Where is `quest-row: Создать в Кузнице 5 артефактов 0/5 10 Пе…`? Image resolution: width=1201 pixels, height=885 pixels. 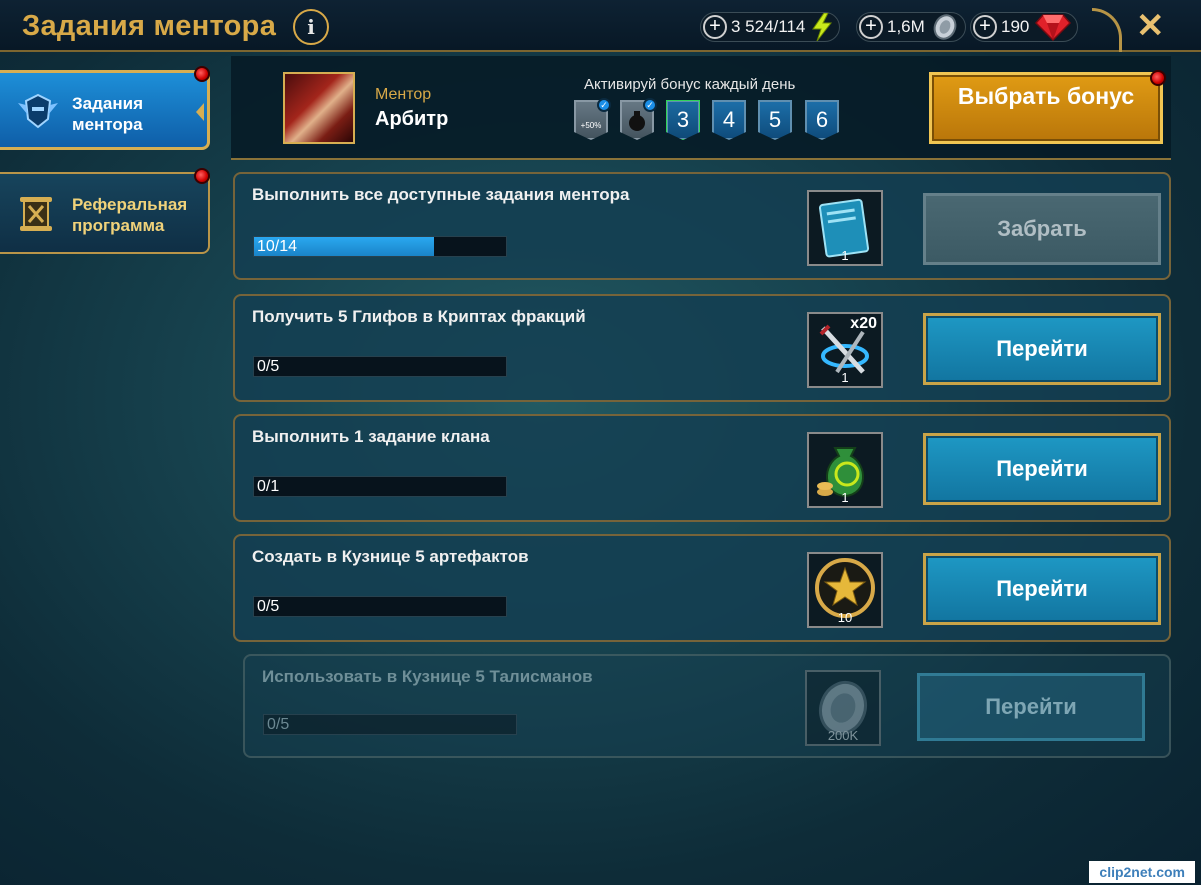 quest-row: Создать в Кузнице 5 артефактов 0/5 10 Пе… is located at coordinates (702, 588).